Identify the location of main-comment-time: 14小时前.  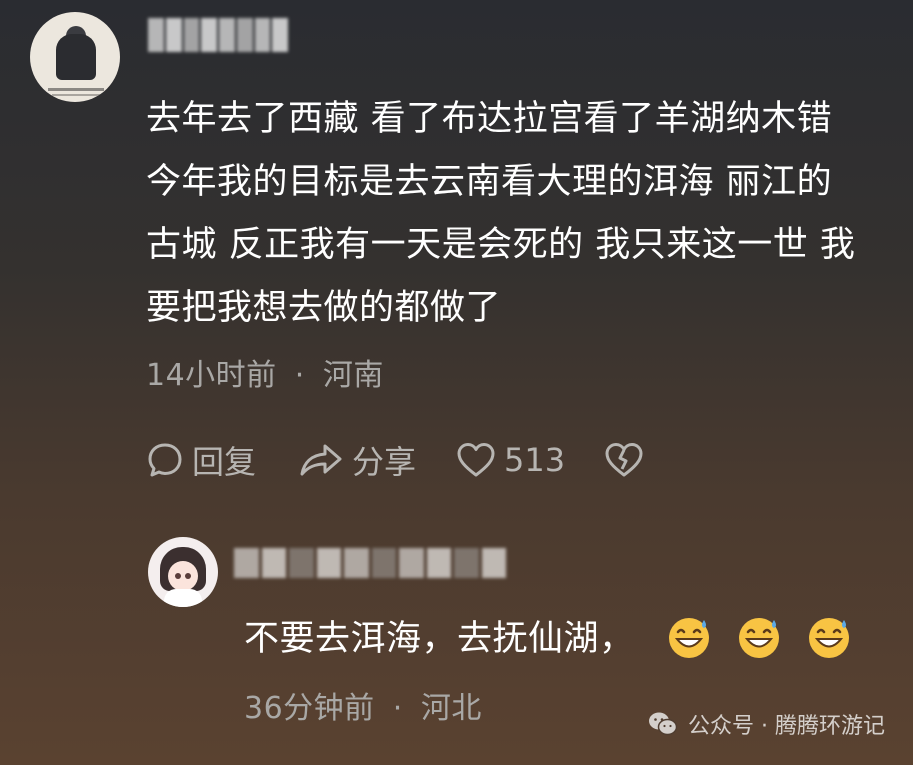
(211, 375).